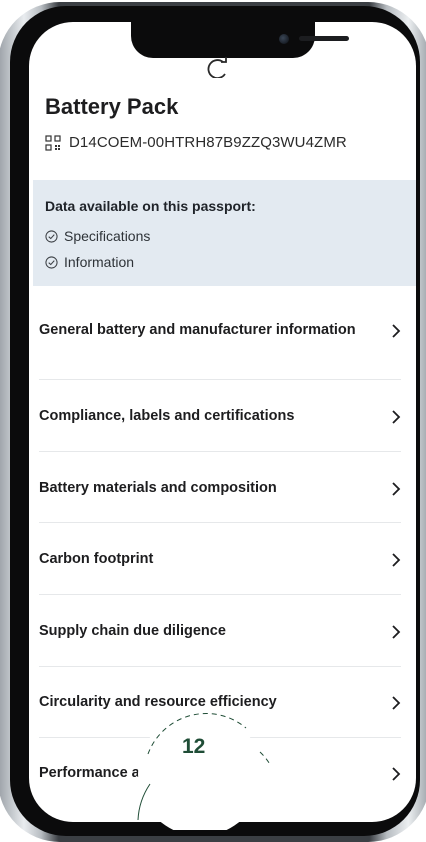 The image size is (426, 842). I want to click on menu-item-label: Carbon footprint, so click(96, 559).